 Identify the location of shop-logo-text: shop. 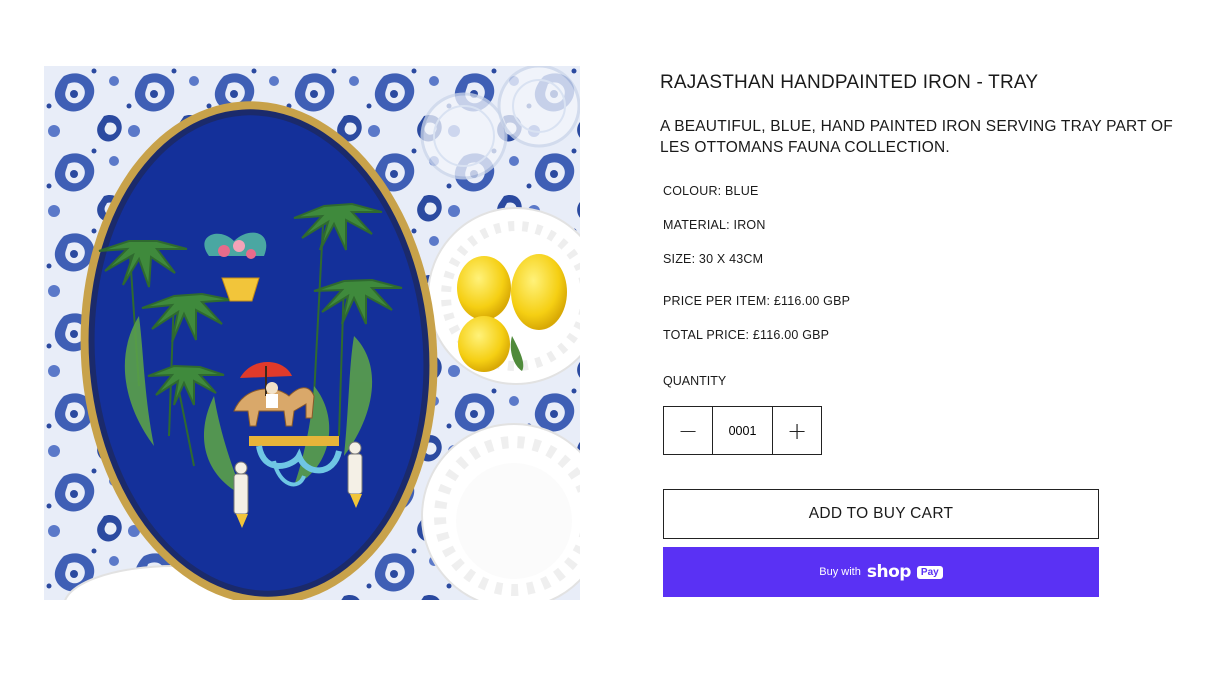
(889, 572).